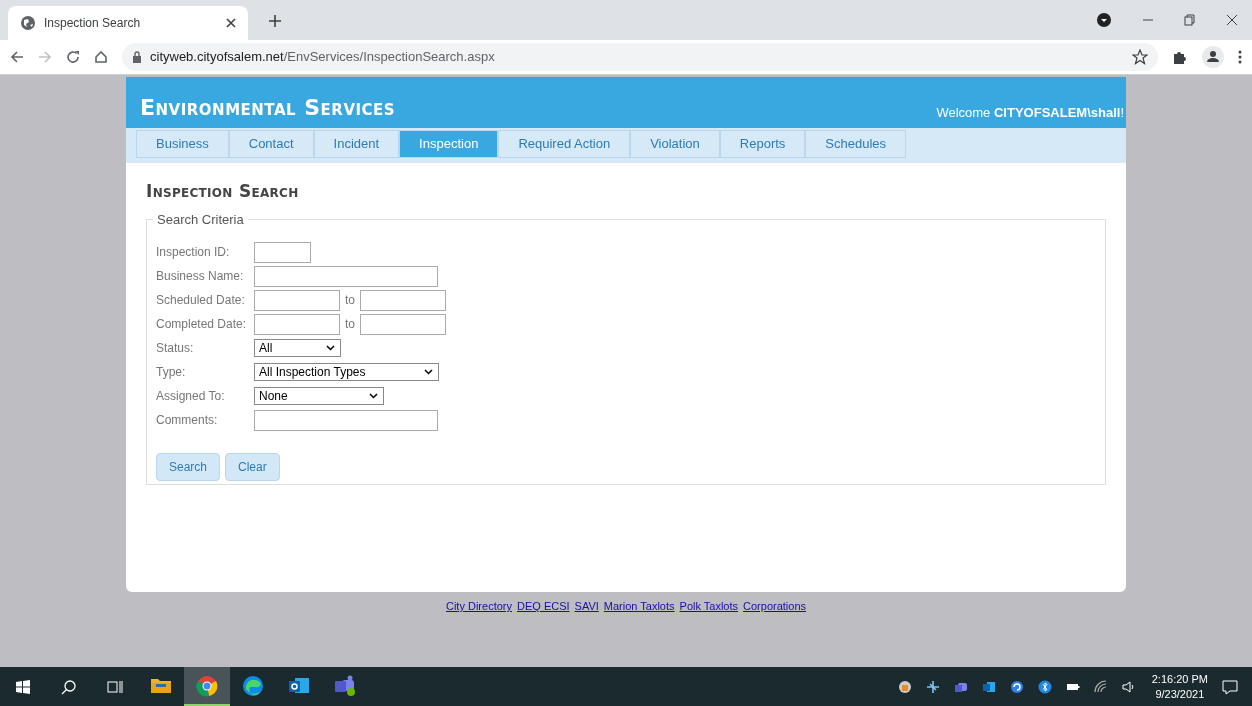  I want to click on reload-icon, so click(73, 57).